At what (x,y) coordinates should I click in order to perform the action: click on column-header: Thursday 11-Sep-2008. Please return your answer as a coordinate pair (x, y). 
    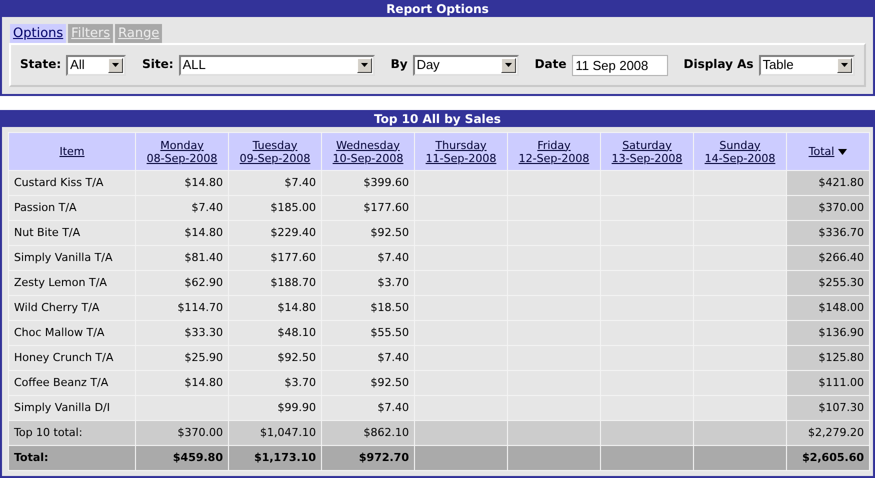
    Looking at the image, I should click on (461, 151).